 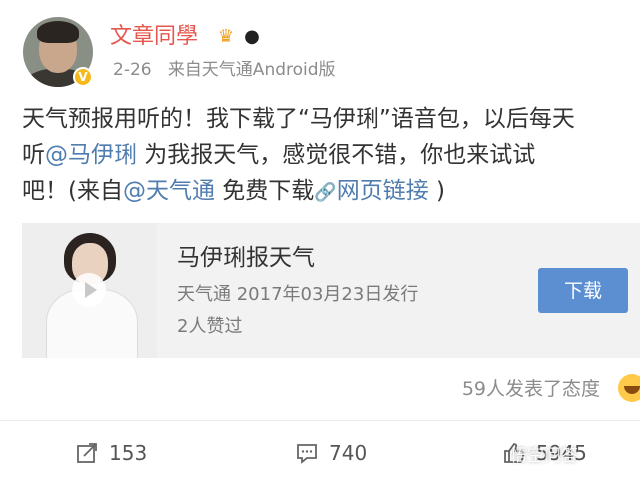 I want to click on panda-icon: ●, so click(x=252, y=36).